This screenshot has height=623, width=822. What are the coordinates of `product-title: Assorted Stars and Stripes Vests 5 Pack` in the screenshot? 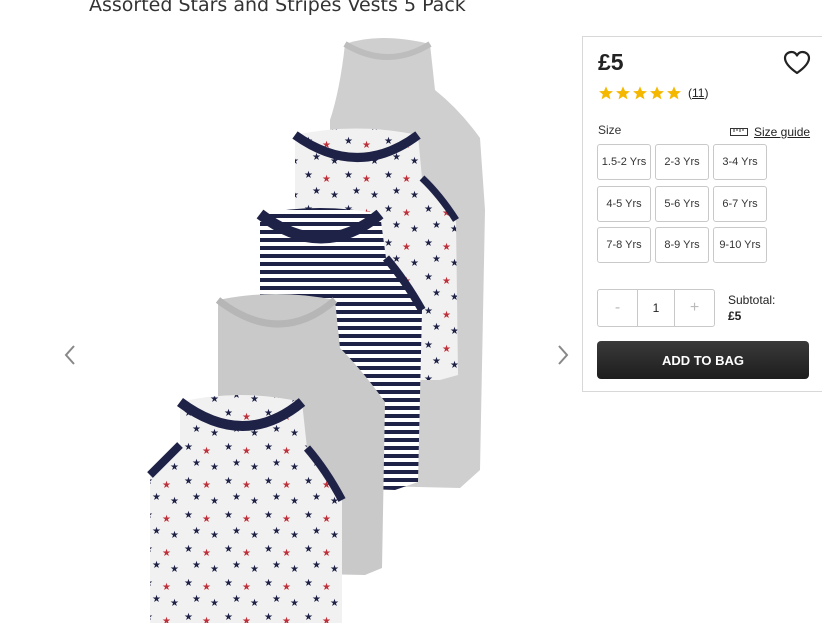 It's located at (277, 8).